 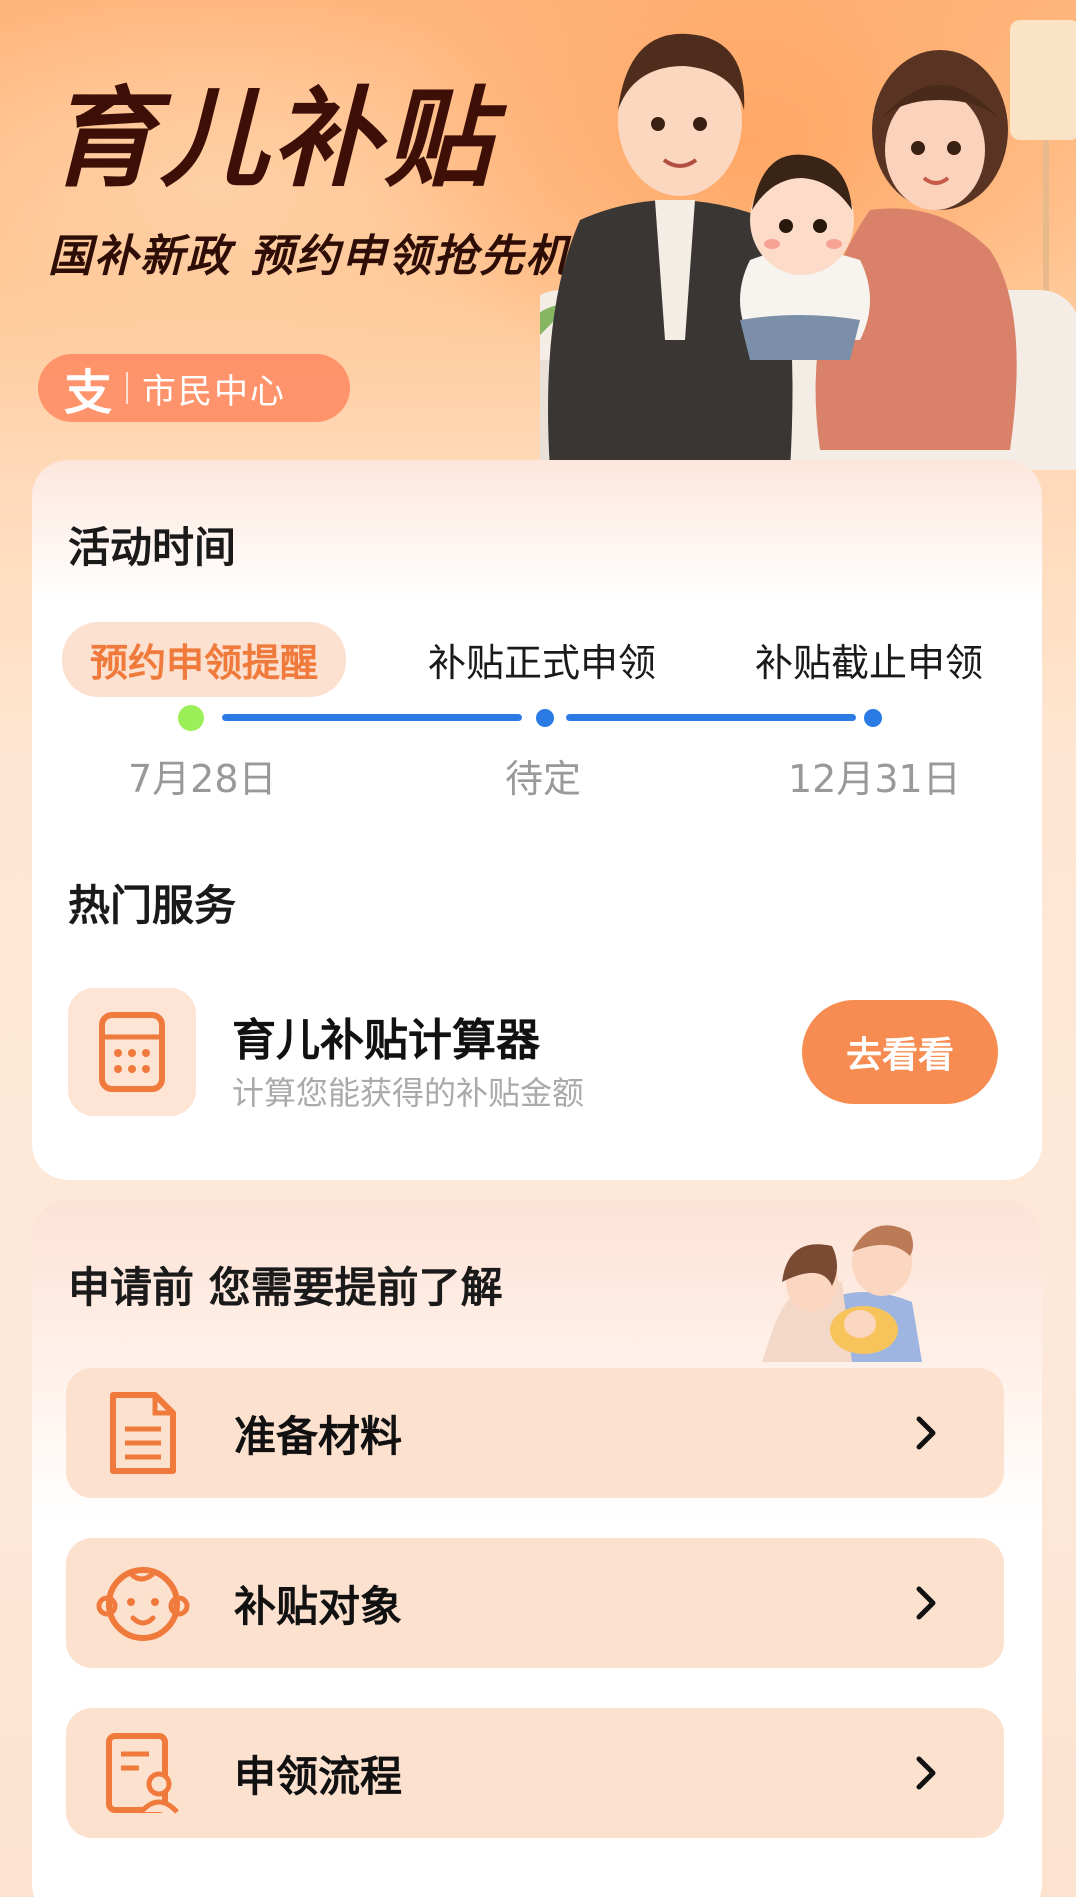 What do you see at coordinates (88, 393) in the screenshot?
I see `alipay-icon: 支` at bounding box center [88, 393].